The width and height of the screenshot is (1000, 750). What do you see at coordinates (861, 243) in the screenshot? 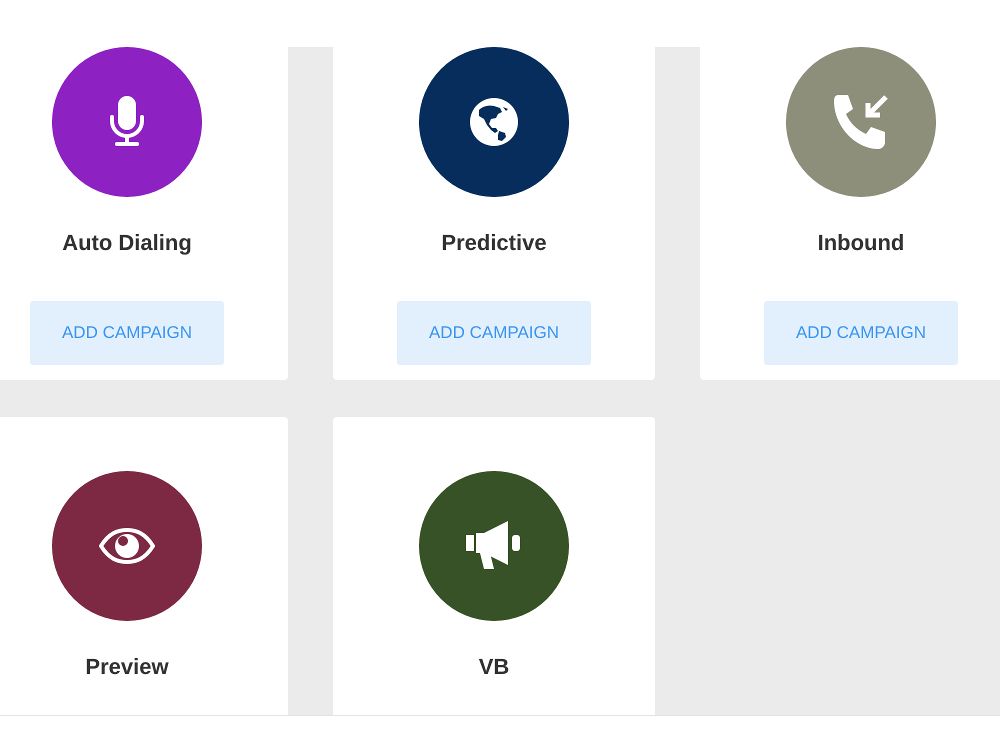
I see `card-title: Inbound` at bounding box center [861, 243].